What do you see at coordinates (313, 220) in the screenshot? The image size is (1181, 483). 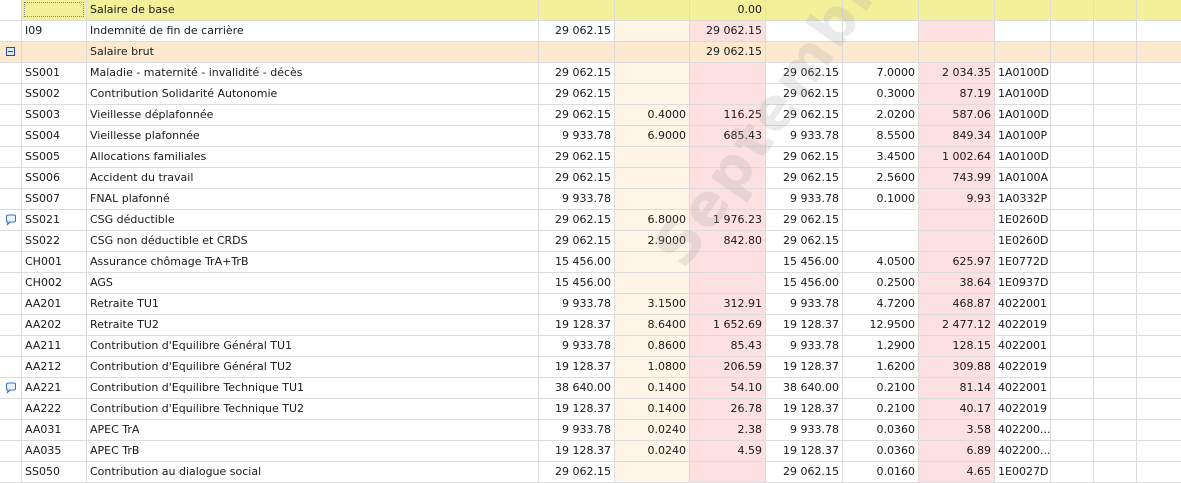 I see `cell-label: CSG déductible` at bounding box center [313, 220].